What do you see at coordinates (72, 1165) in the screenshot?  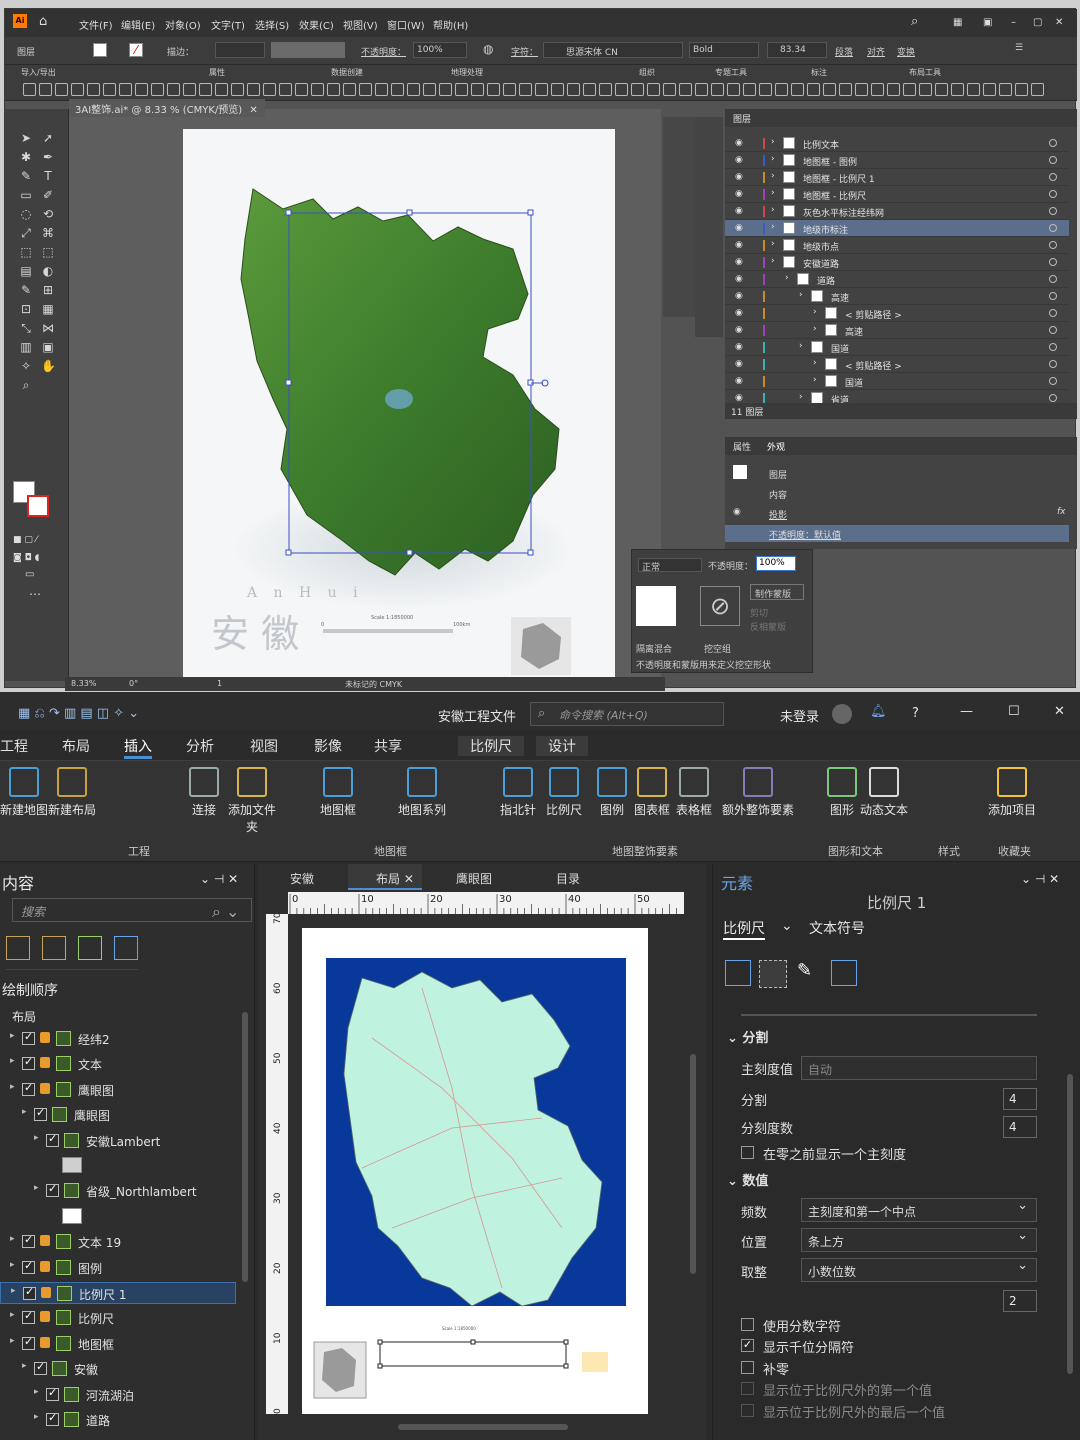 I see `symbol-swatch` at bounding box center [72, 1165].